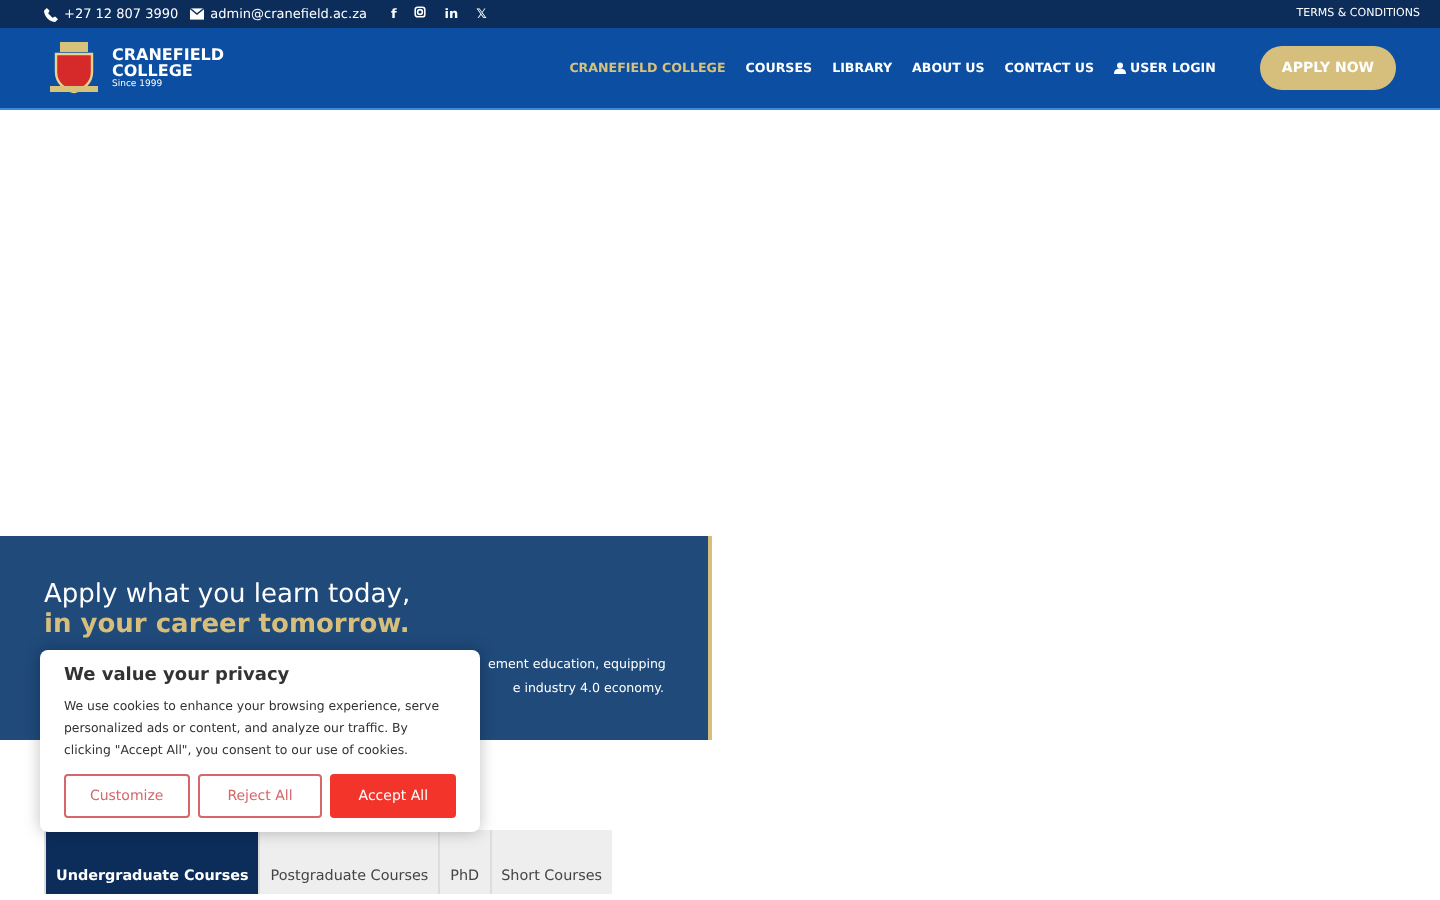 This screenshot has height=900, width=1440. What do you see at coordinates (178, 676) in the screenshot?
I see `cookie-title: We value your privacy` at bounding box center [178, 676].